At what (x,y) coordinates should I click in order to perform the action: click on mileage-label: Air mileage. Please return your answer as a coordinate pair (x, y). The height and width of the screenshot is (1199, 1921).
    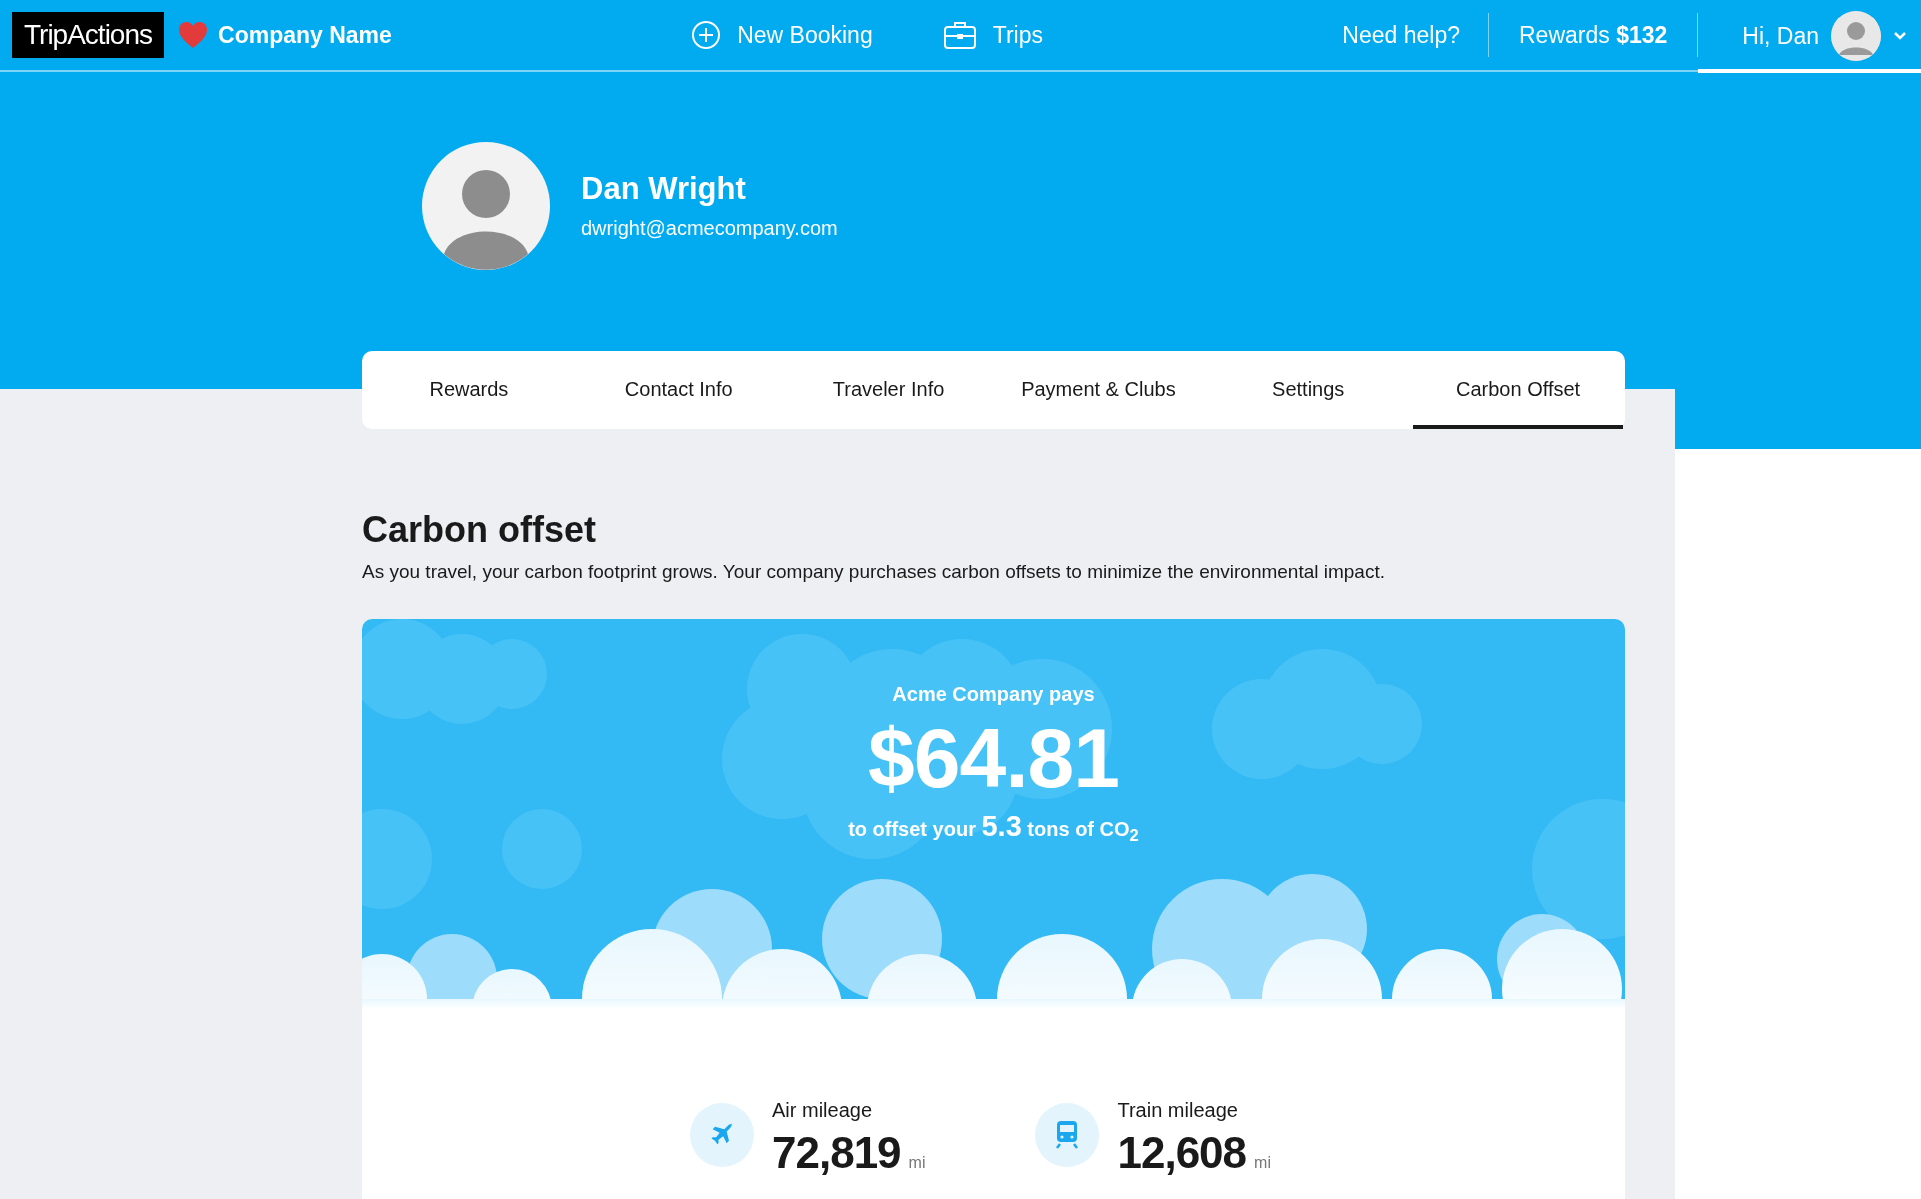
    Looking at the image, I should click on (823, 1110).